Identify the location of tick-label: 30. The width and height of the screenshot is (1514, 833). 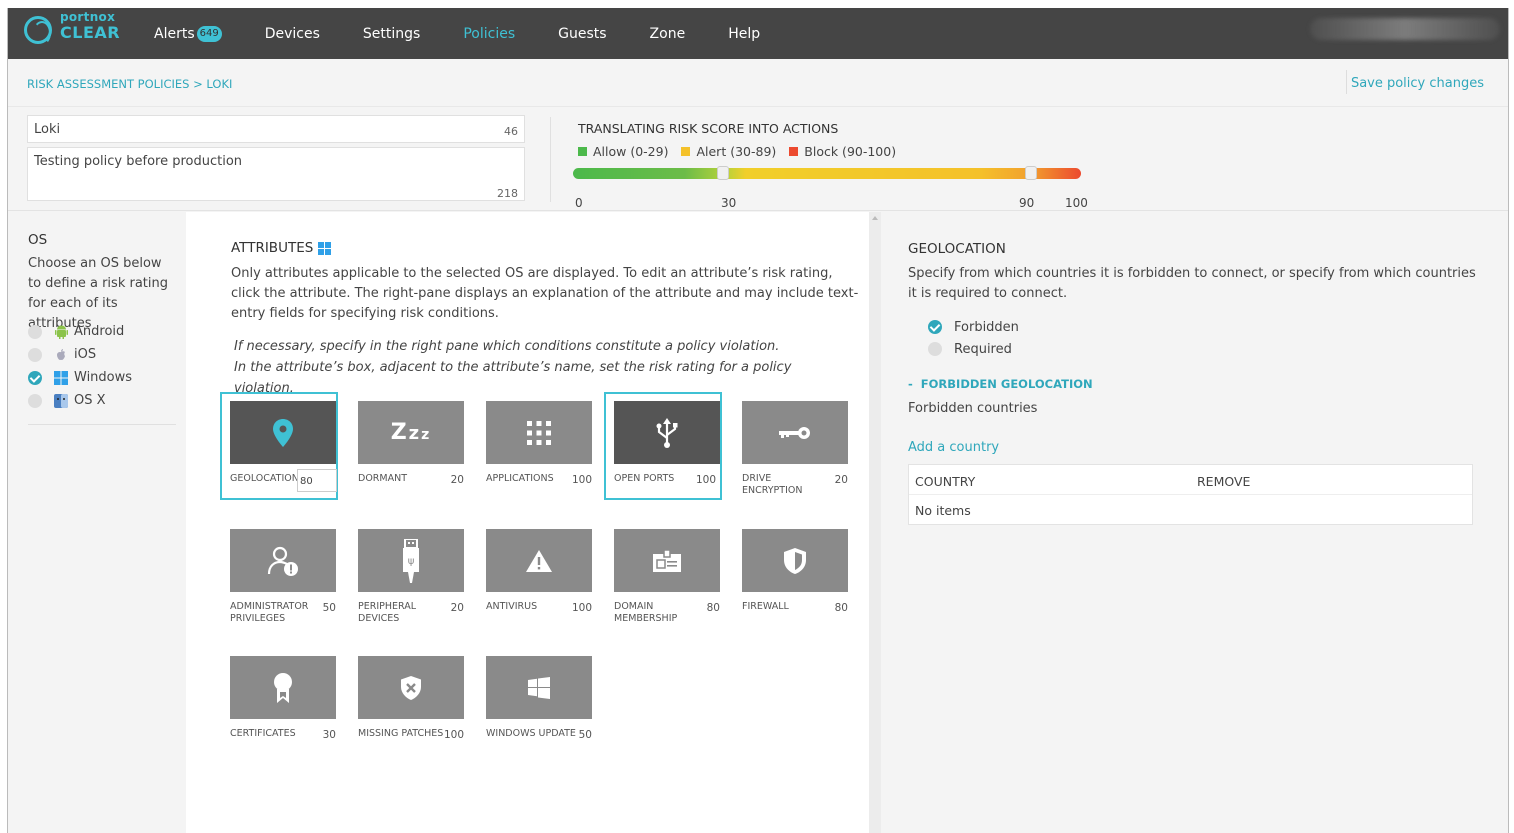
(729, 203).